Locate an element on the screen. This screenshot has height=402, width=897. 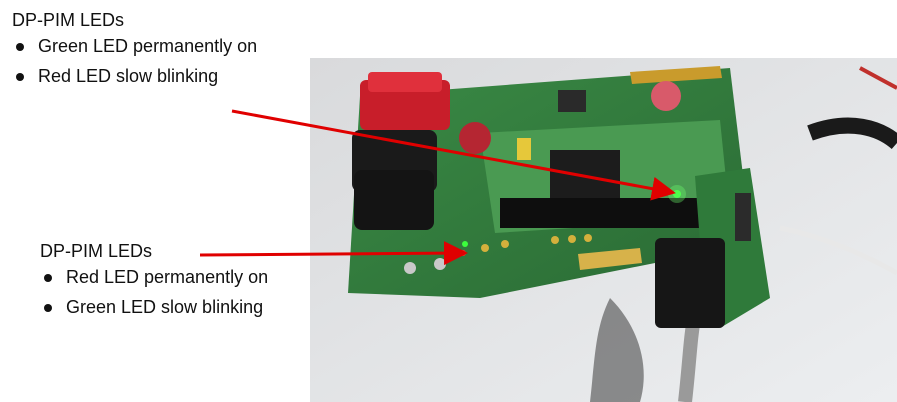
yellow-cap is located at coordinates (524, 149).